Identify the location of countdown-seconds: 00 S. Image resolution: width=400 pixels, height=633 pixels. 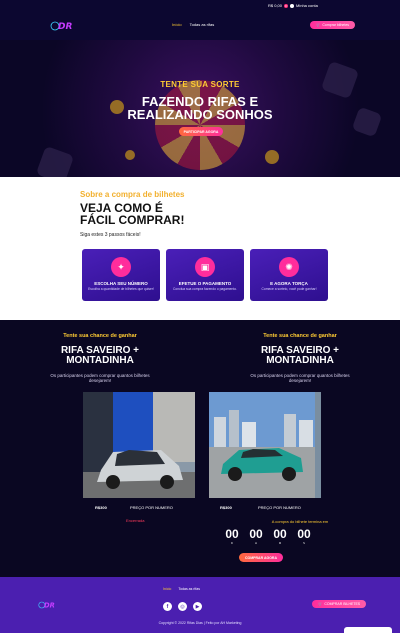
(304, 538).